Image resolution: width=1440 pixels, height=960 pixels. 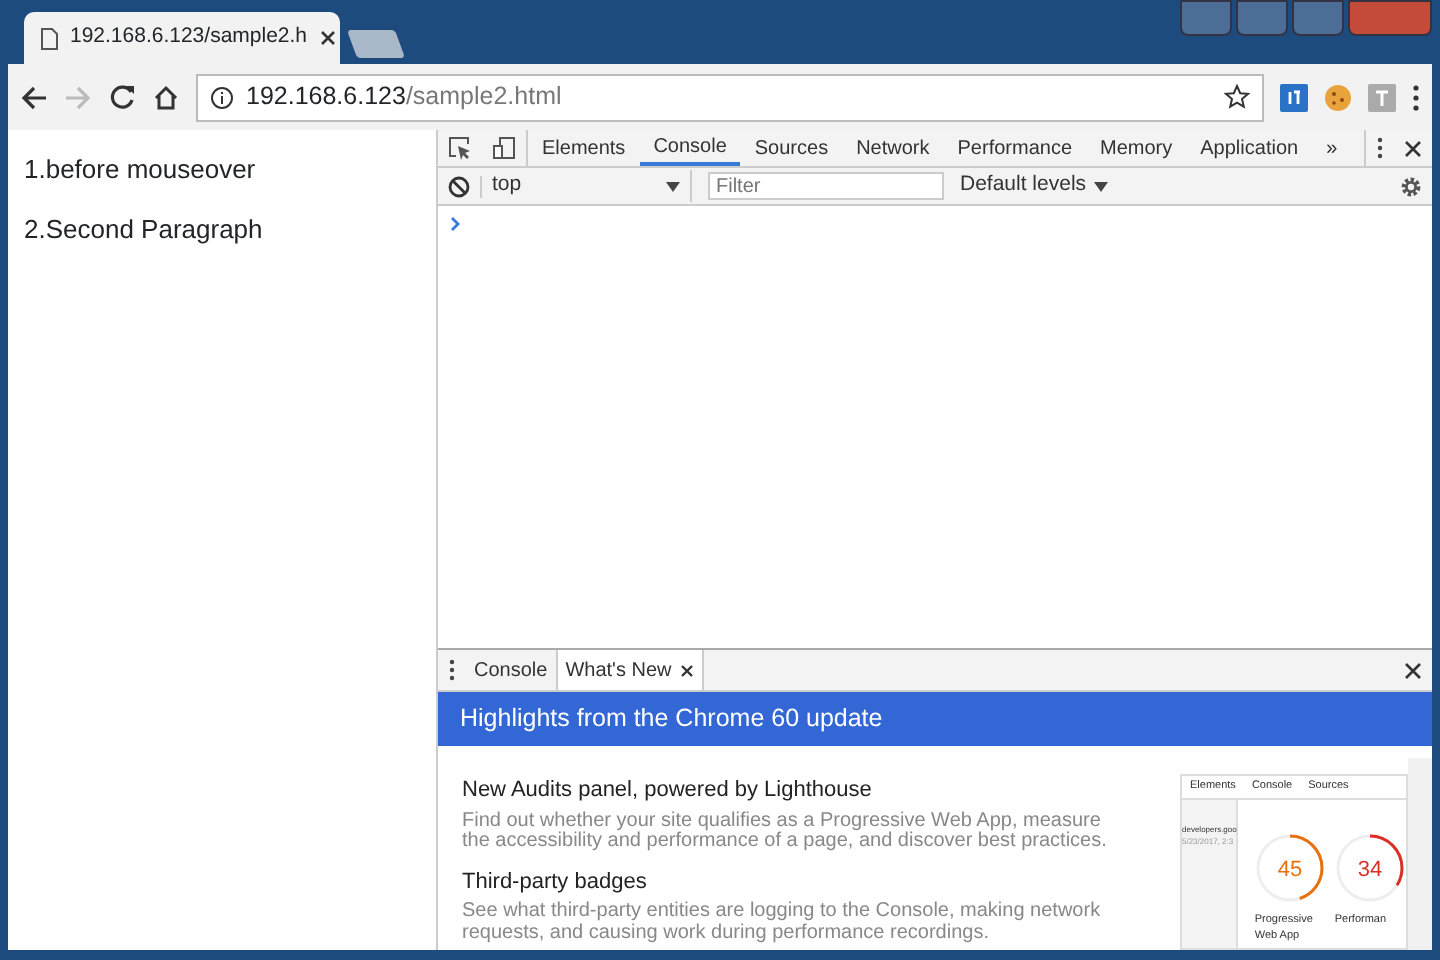 I want to click on drawer-tab: What's New, so click(x=629, y=670).